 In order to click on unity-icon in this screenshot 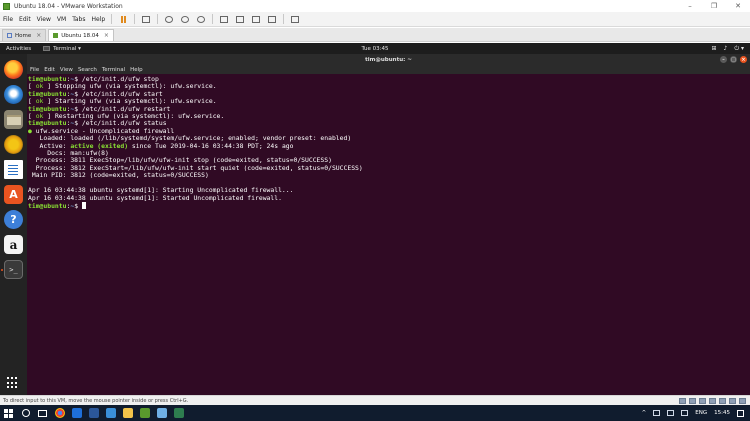, I will do `click(272, 19)`.